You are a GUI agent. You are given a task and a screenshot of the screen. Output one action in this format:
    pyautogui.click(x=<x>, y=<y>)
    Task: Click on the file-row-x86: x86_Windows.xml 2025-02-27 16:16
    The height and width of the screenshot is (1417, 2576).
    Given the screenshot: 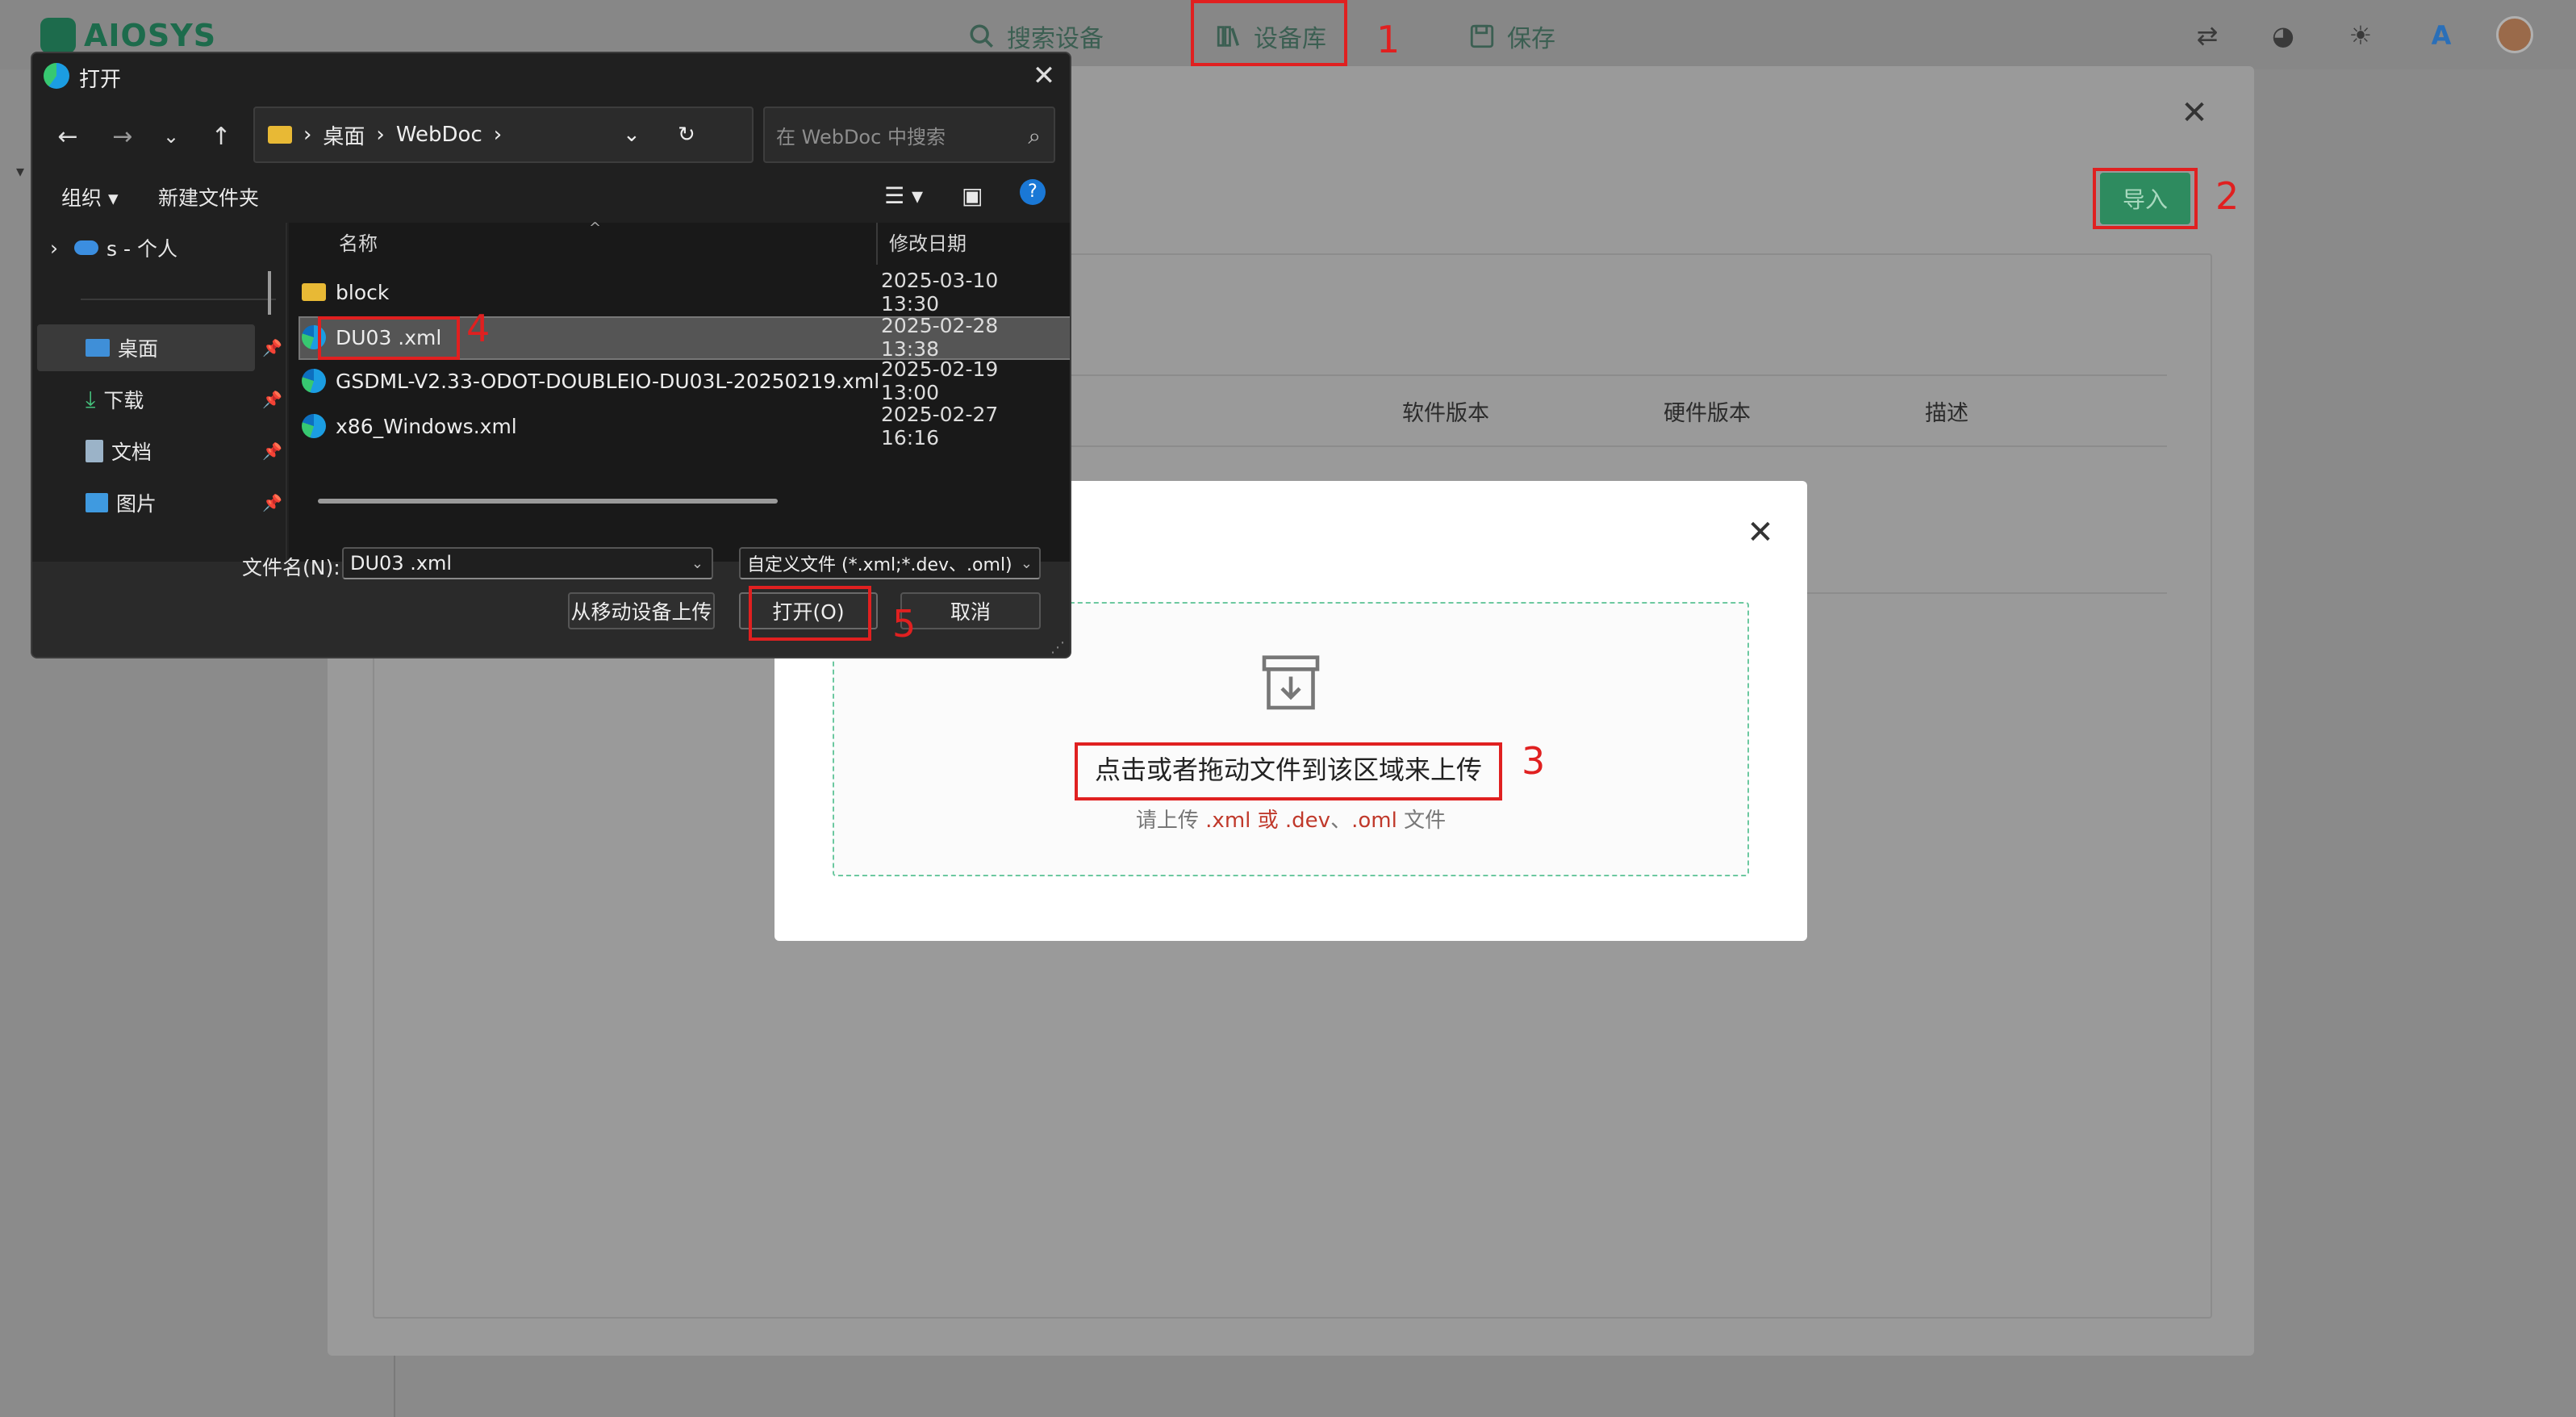 What is the action you would take?
    pyautogui.click(x=681, y=426)
    